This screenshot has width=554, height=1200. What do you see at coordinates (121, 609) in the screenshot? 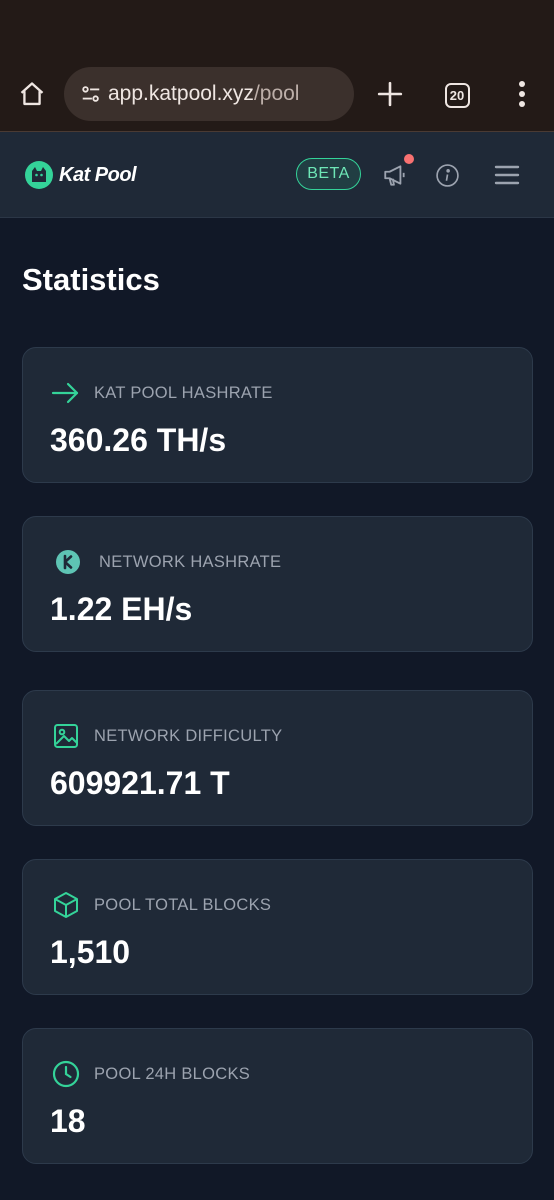
I see `stat-value: 1.22 EH/s` at bounding box center [121, 609].